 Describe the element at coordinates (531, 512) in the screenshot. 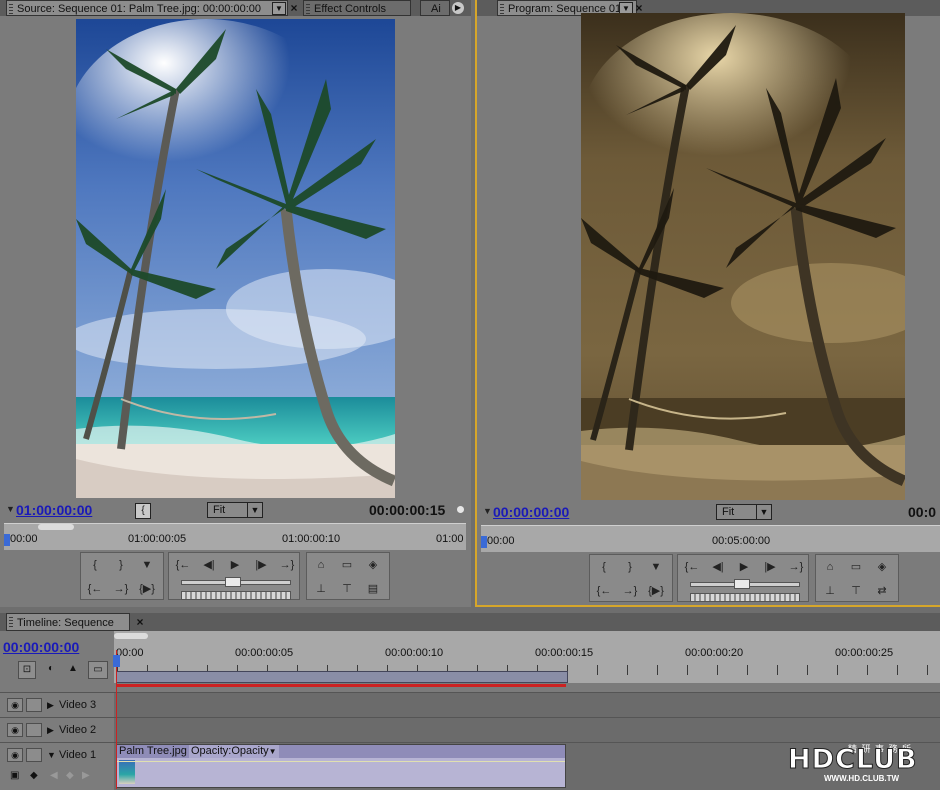

I see `program-current-time: 00:00:00:00` at that location.